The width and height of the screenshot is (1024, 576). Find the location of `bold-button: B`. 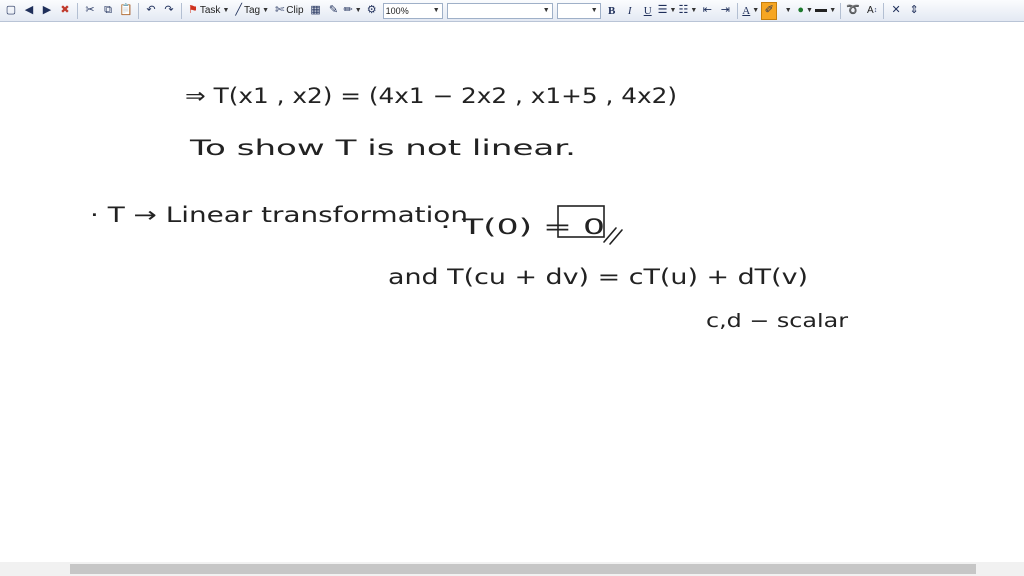

bold-button: B is located at coordinates (612, 11).